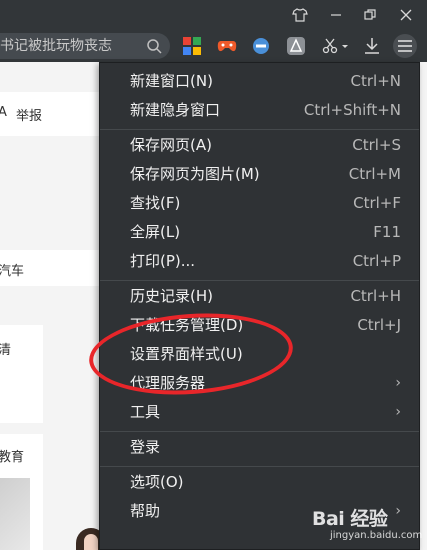 The width and height of the screenshot is (427, 550). Describe the element at coordinates (213, 15) in the screenshot. I see `title-bar` at that location.